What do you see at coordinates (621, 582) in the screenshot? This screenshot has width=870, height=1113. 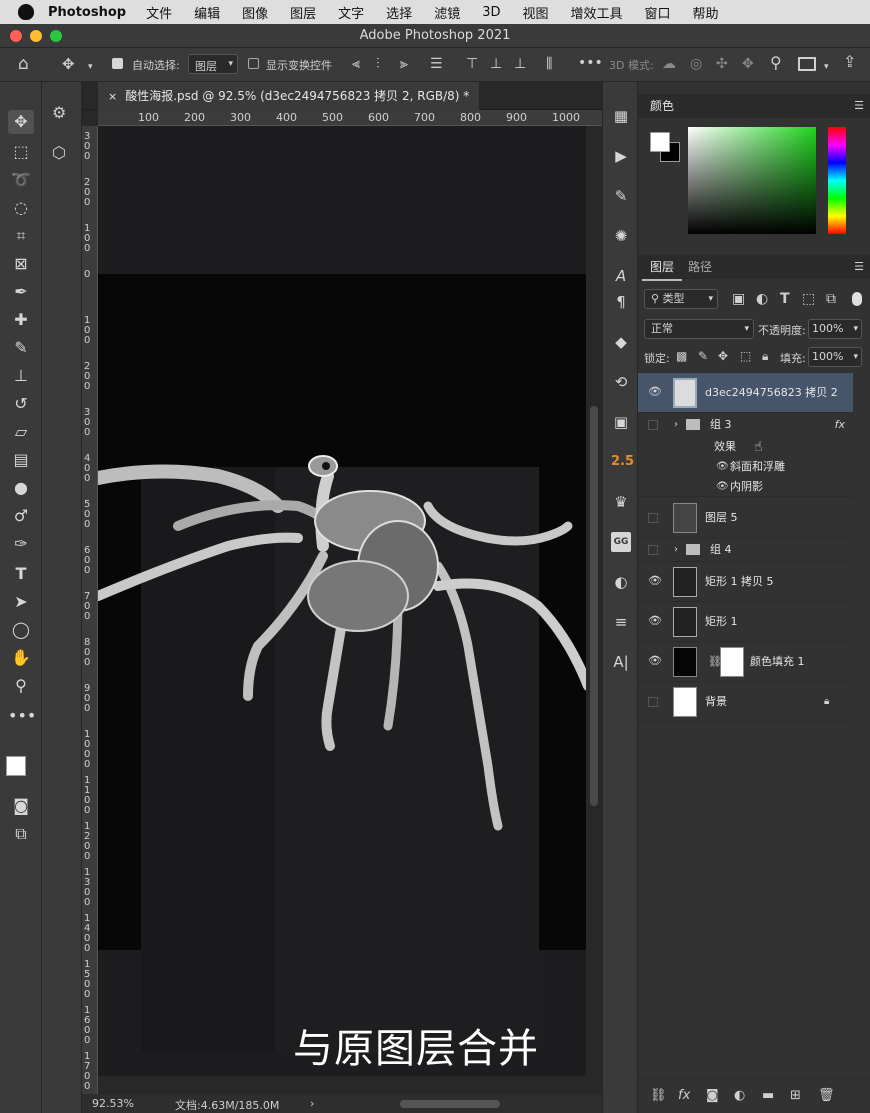 I see `adjustments-icon: ◐` at bounding box center [621, 582].